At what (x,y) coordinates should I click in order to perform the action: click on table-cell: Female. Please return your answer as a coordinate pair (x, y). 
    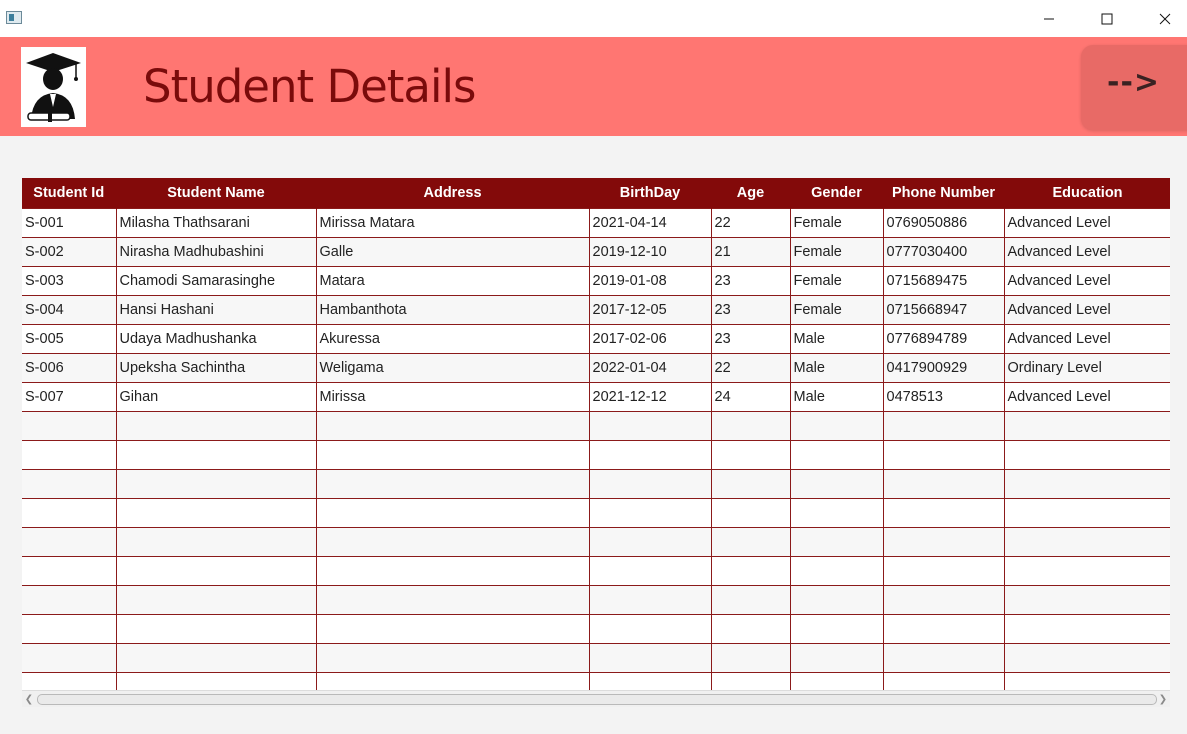
    Looking at the image, I should click on (836, 223).